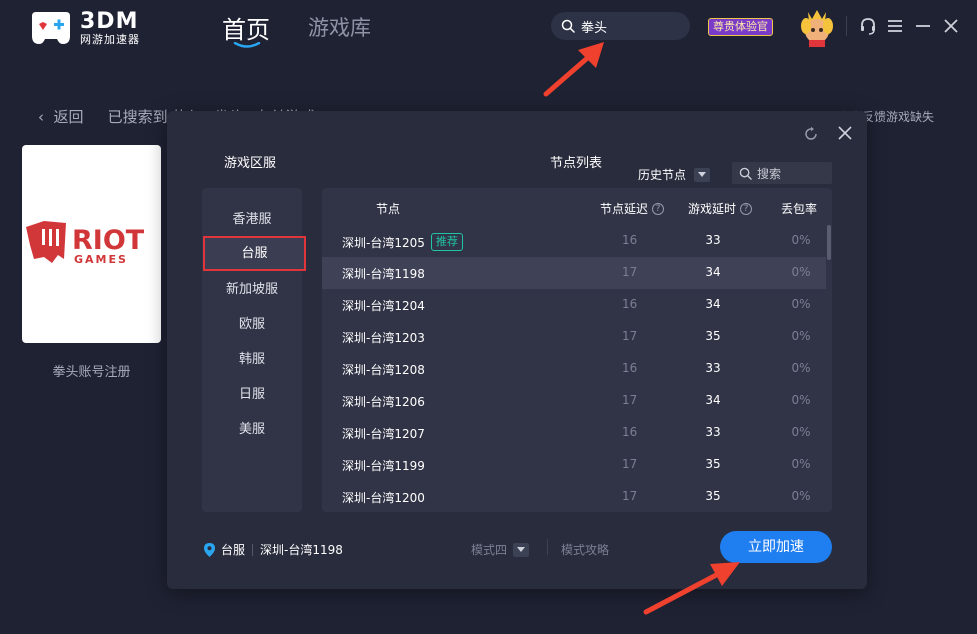 This screenshot has width=977, height=634. Describe the element at coordinates (574, 337) in the screenshot. I see `table-row: 深圳-台湾1203 17 35 0%` at that location.